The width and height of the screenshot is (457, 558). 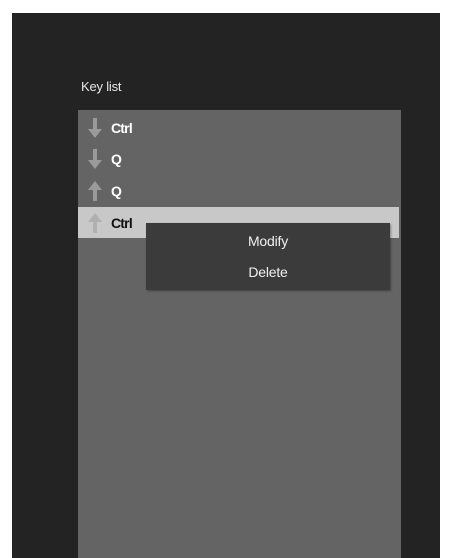 What do you see at coordinates (238, 127) in the screenshot?
I see `key-list-item: Ctrl` at bounding box center [238, 127].